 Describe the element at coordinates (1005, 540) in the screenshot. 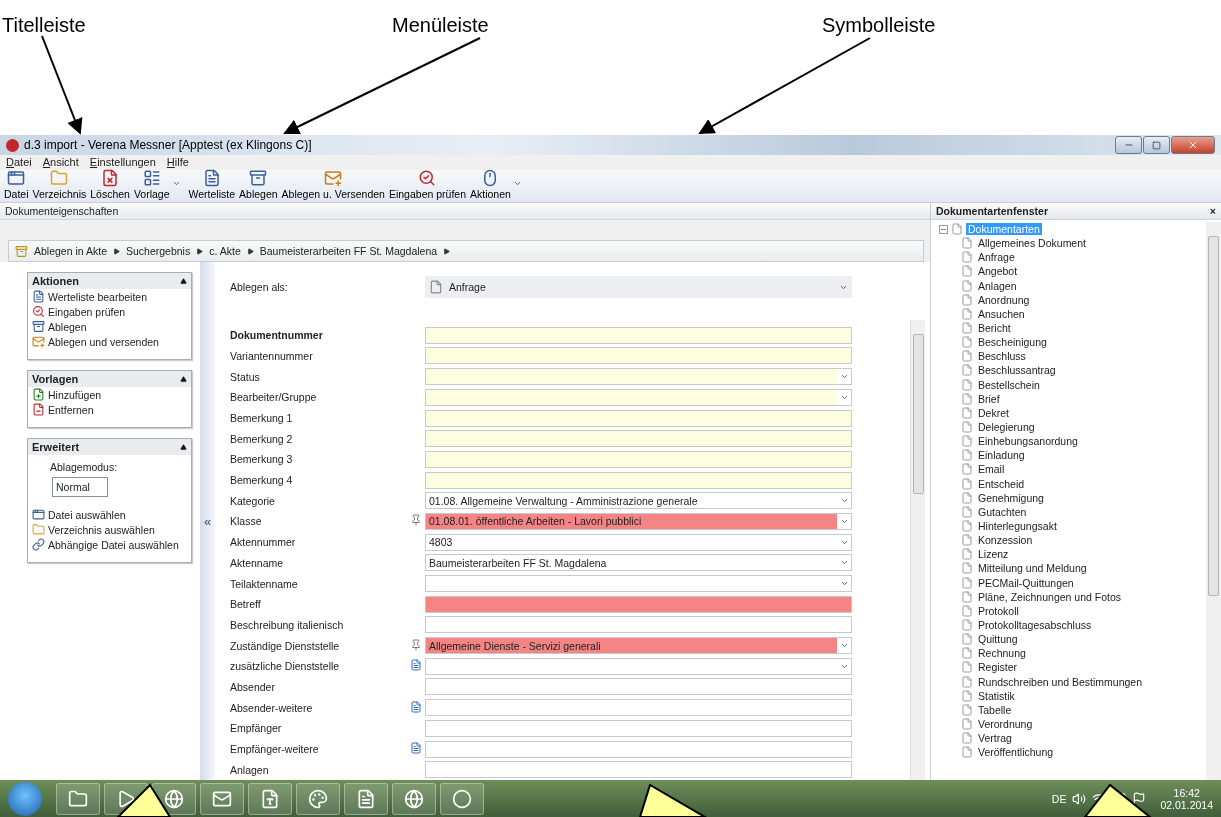

I see `tree-item: Konzession` at that location.